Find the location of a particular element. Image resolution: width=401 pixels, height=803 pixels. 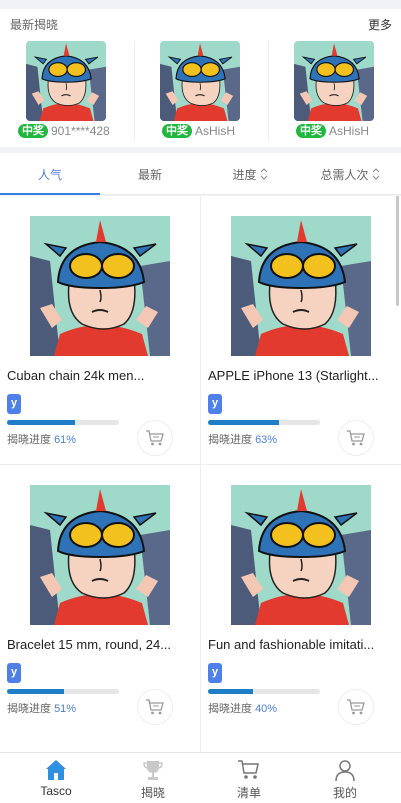

tab-label: 进度 is located at coordinates (244, 174).